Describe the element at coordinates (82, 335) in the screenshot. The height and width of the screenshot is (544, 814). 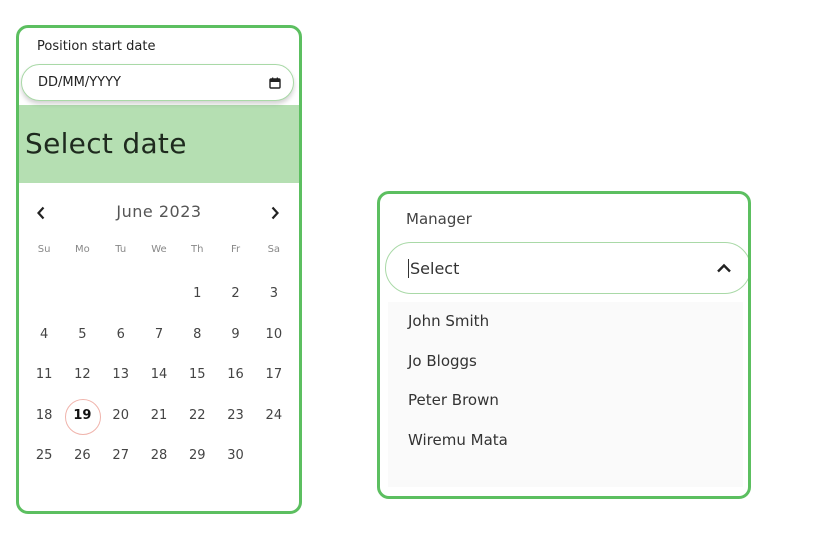
I see `calendar-day: 5` at that location.